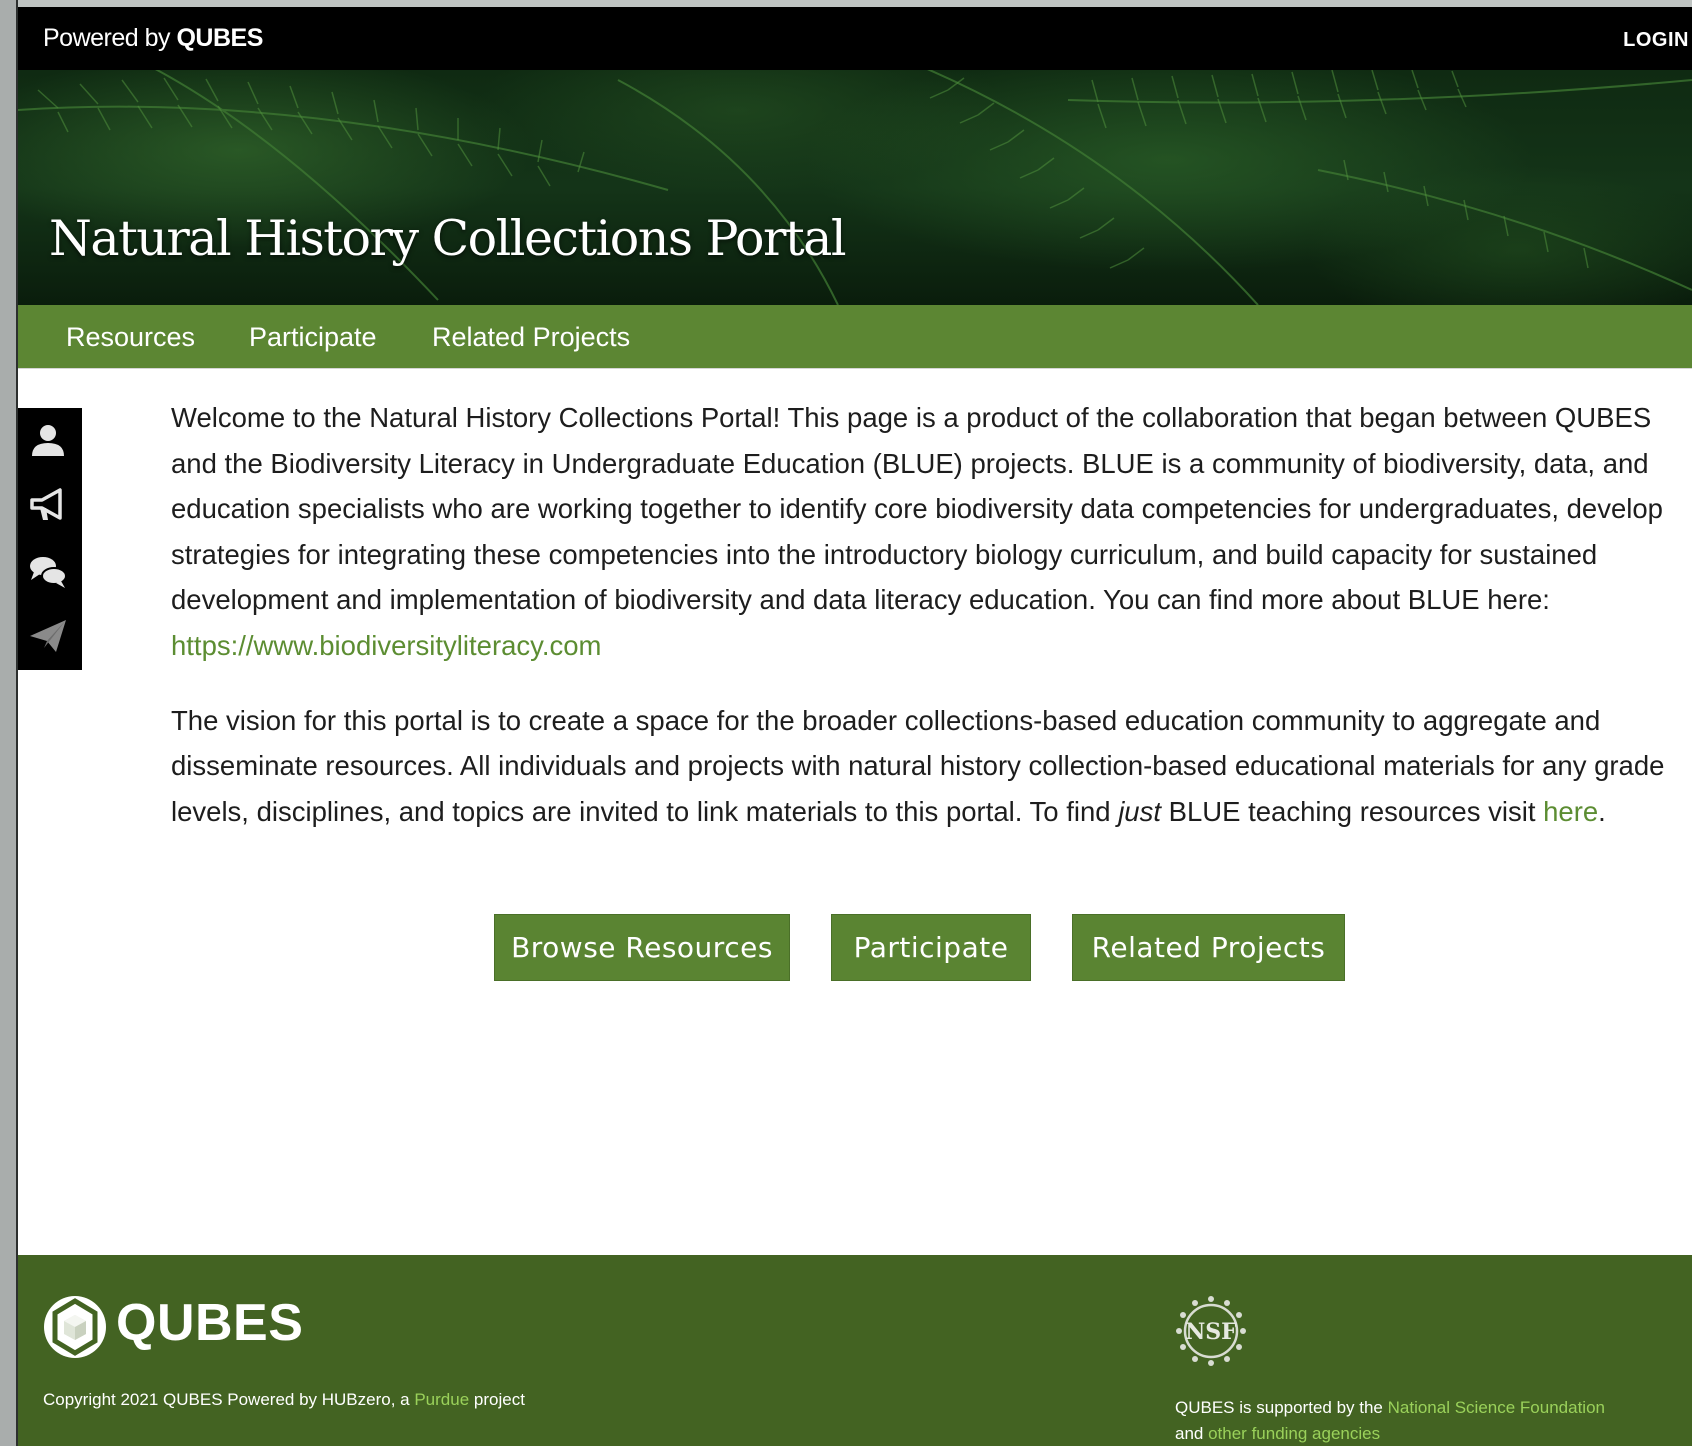 This screenshot has width=1692, height=1446. I want to click on purdue-link: Purdue, so click(441, 1399).